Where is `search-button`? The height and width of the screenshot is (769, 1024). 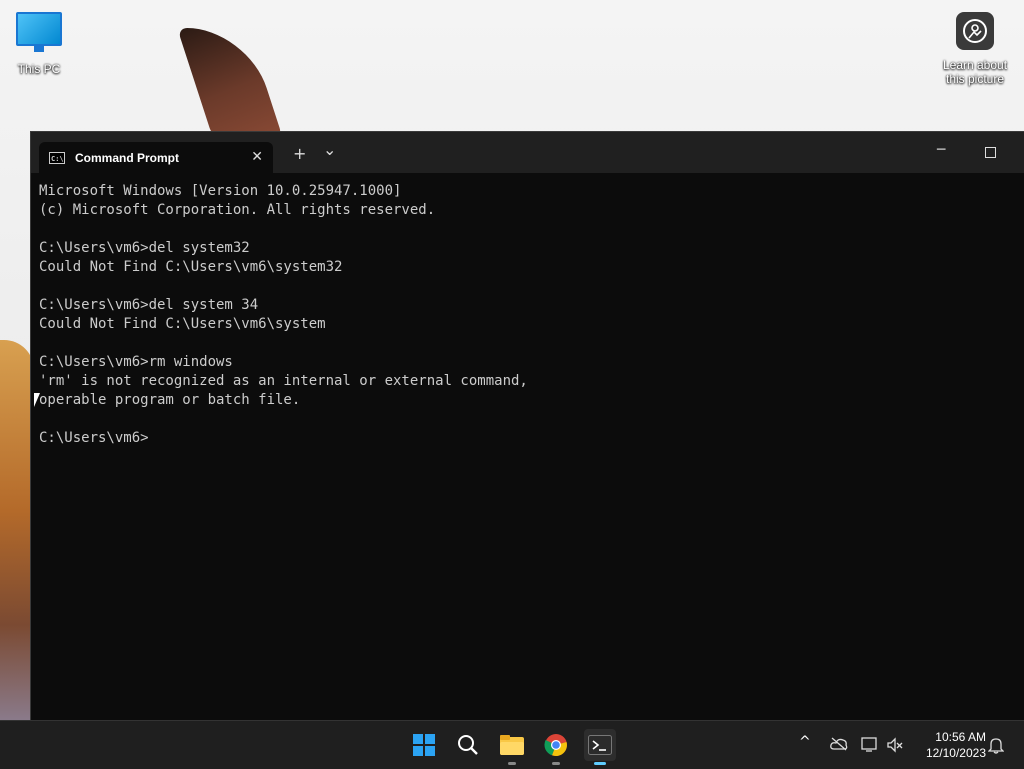 search-button is located at coordinates (468, 745).